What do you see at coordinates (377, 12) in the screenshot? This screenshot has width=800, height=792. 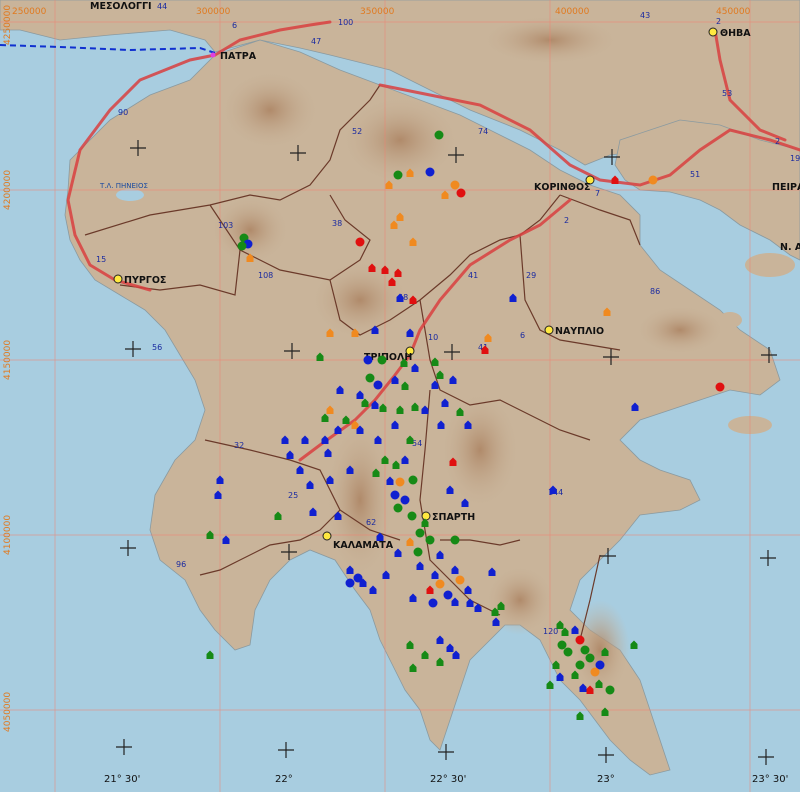 I see `svg-text: 350000` at bounding box center [377, 12].